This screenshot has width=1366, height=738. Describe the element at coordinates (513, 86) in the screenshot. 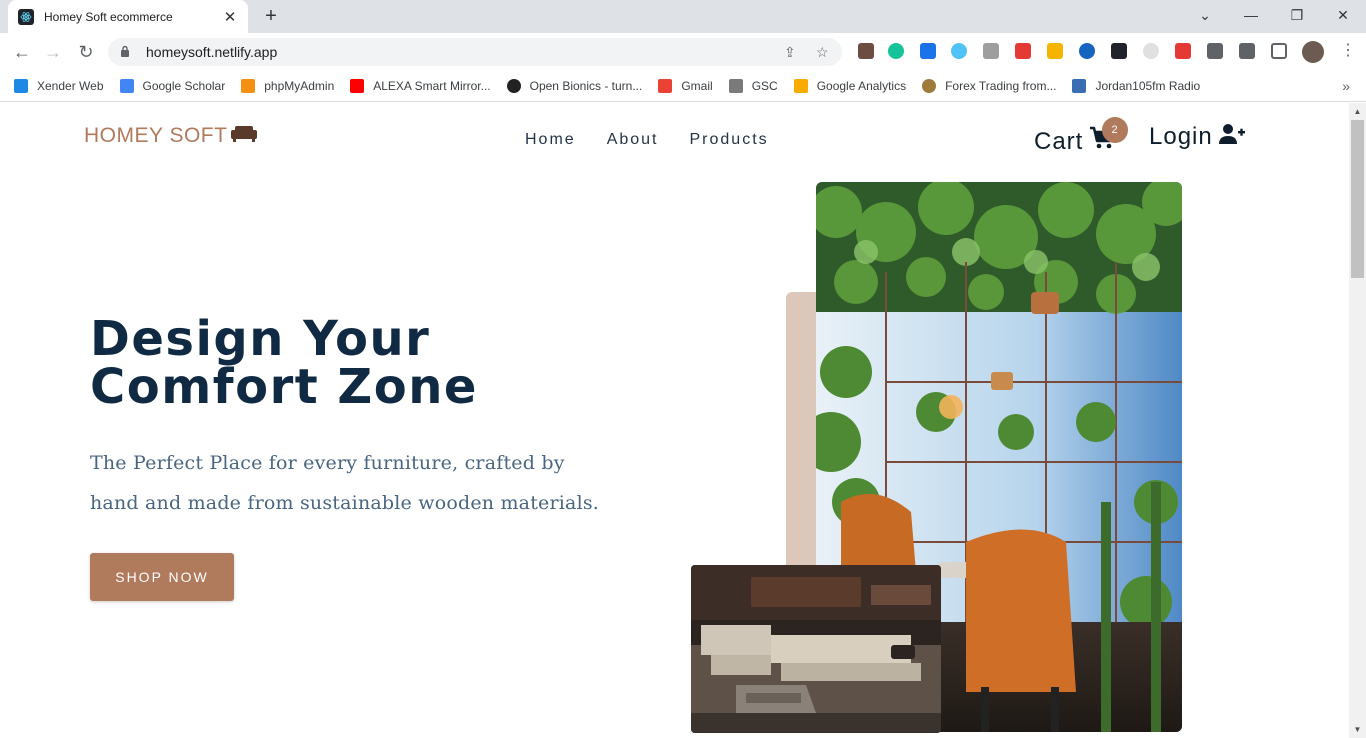

I see `openbionics-icon` at that location.